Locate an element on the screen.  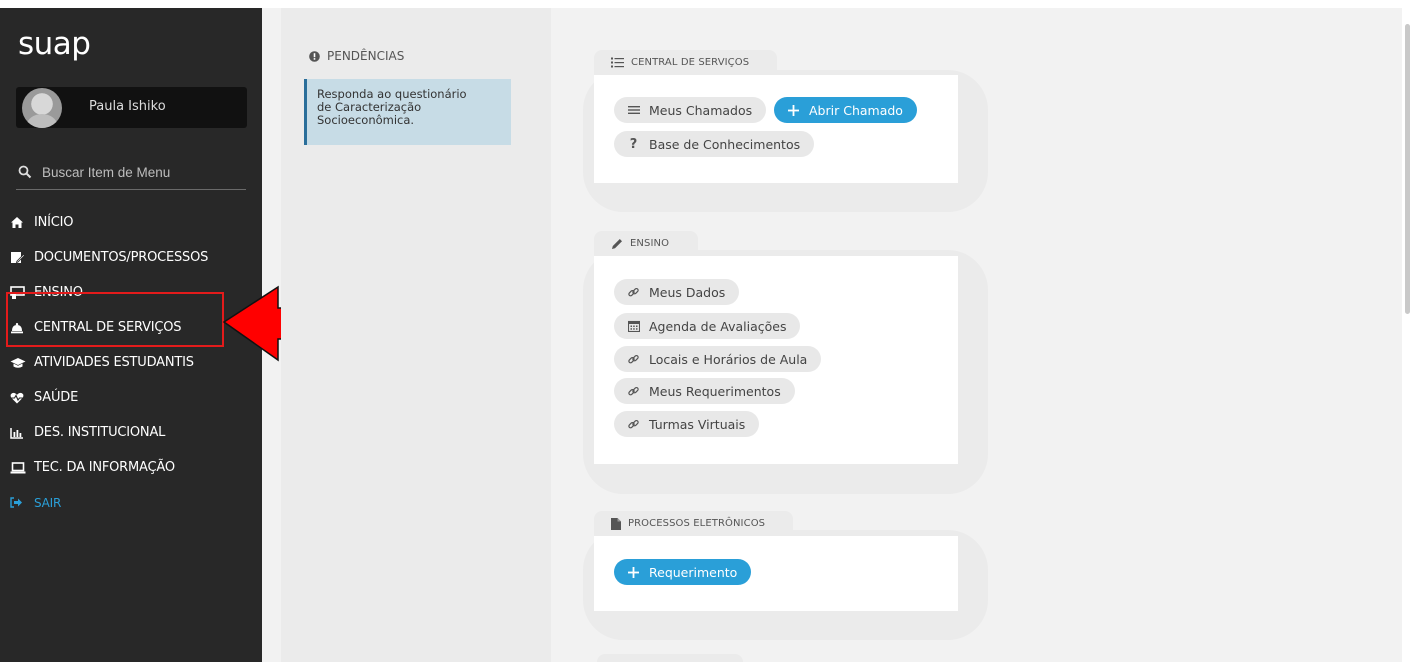
sidebar-item-label: SAÚDE is located at coordinates (56, 397).